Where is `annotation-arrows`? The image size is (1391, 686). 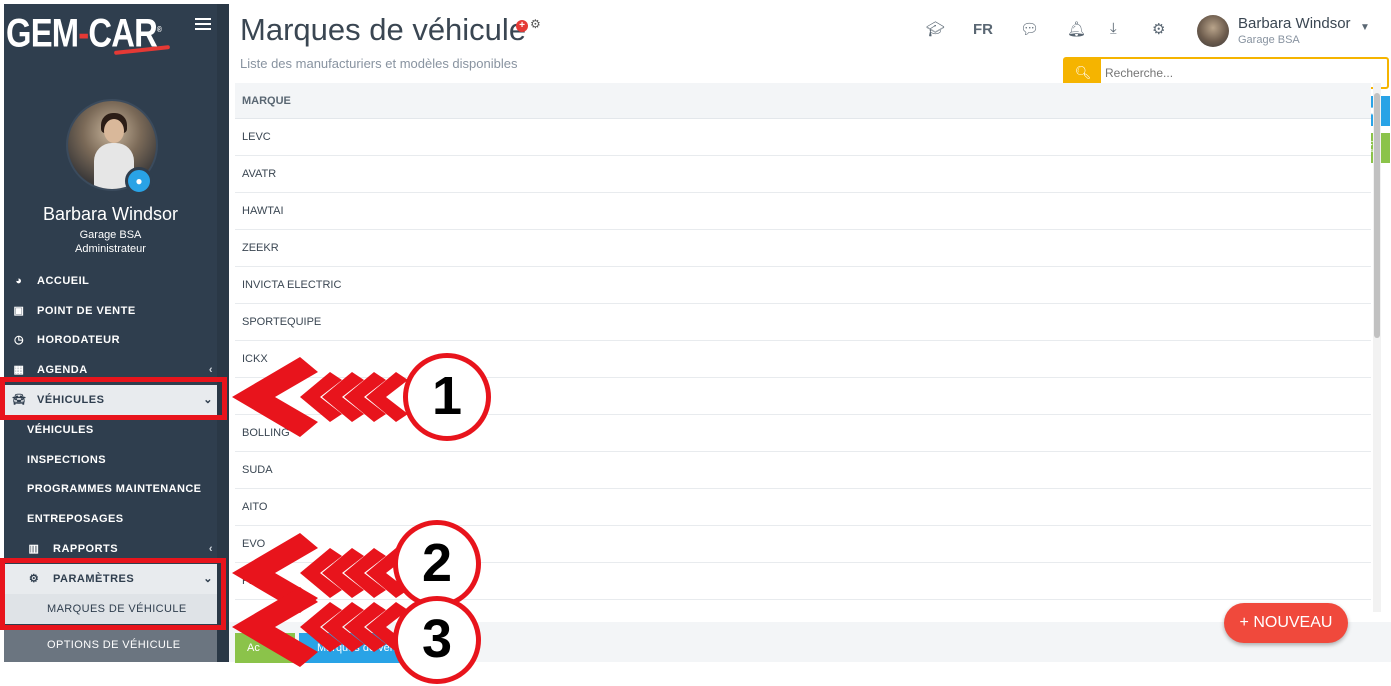 annotation-arrows is located at coordinates (320, 512).